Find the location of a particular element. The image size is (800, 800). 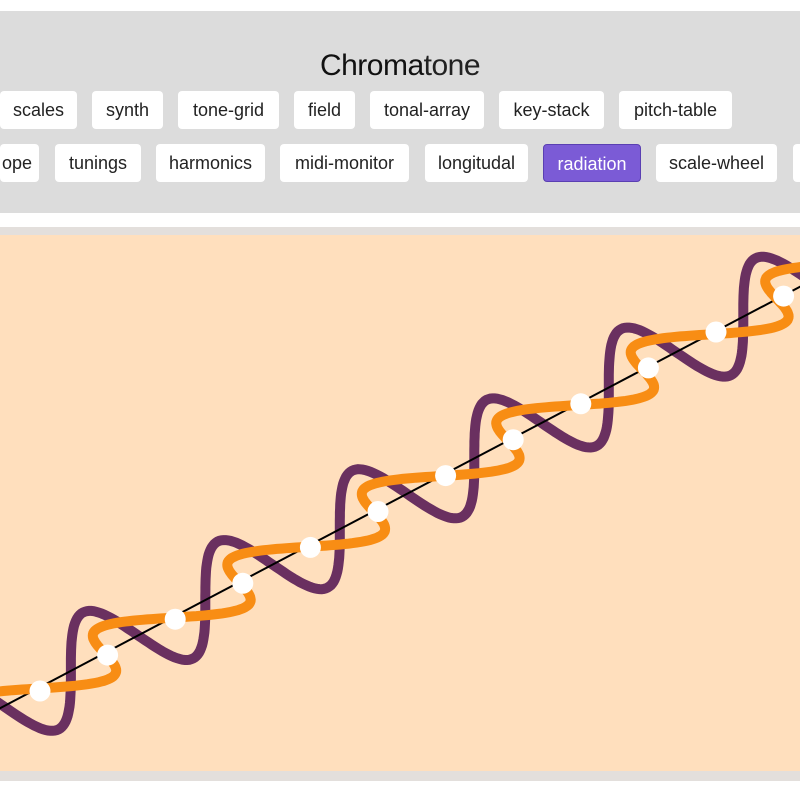

nav-tag-scales: scales is located at coordinates (38, 110).